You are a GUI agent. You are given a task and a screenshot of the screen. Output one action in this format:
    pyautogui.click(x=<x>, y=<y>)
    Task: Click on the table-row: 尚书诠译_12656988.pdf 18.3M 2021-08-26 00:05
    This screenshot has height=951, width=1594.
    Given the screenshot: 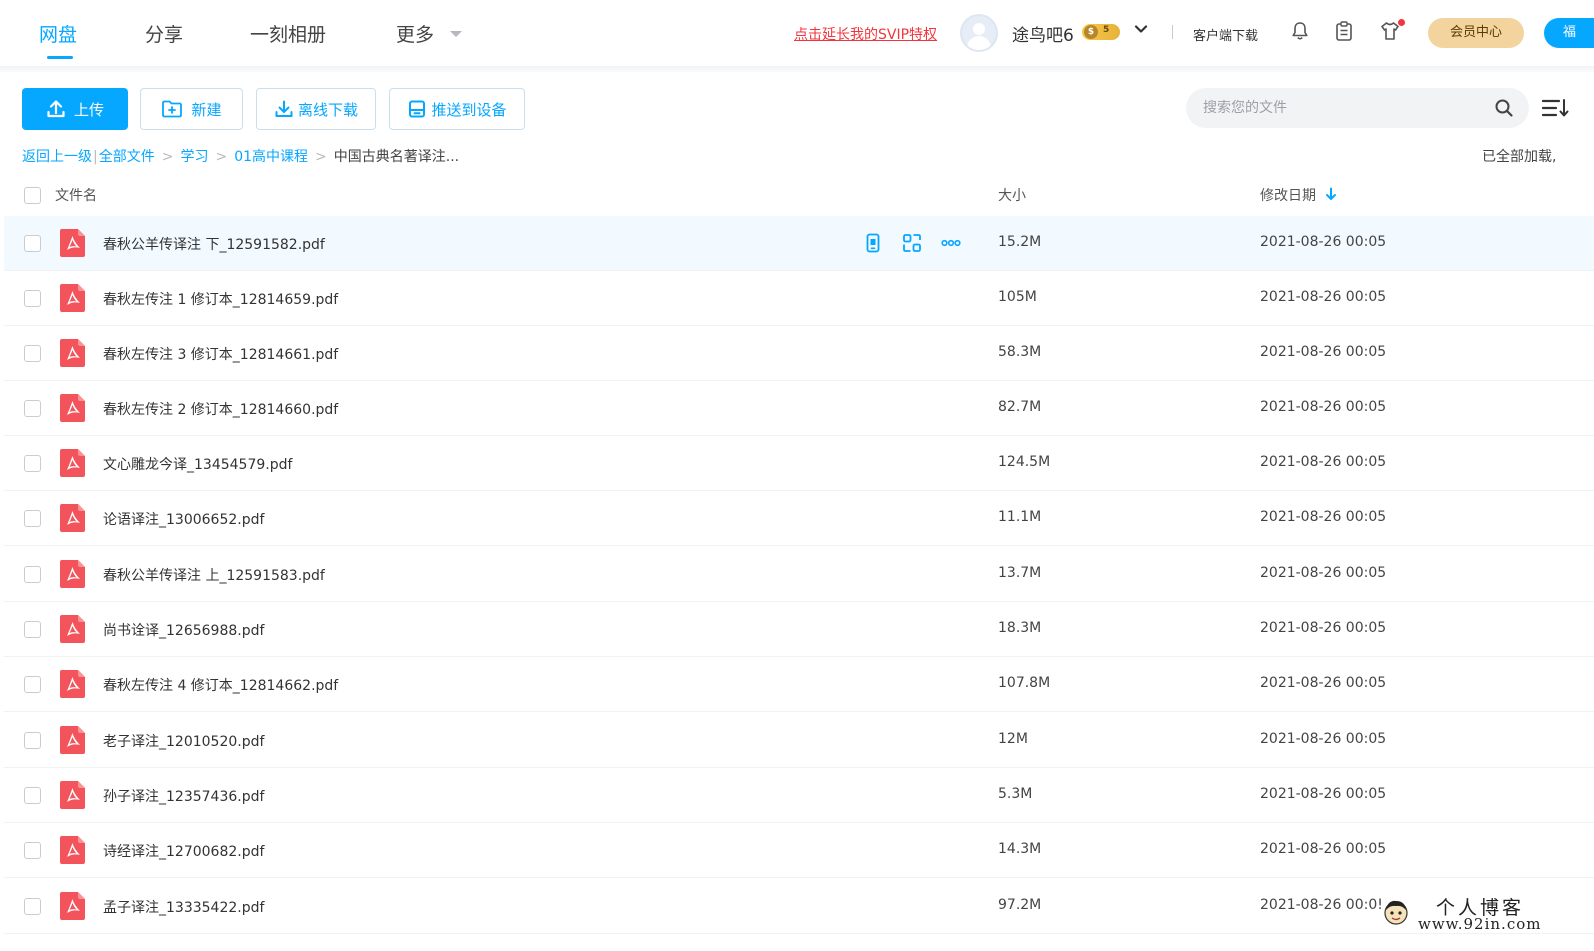 What is the action you would take?
    pyautogui.click(x=799, y=629)
    